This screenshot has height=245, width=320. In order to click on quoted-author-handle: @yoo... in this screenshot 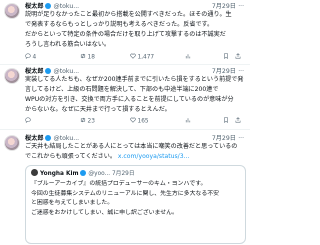, I will do `click(99, 174)`.